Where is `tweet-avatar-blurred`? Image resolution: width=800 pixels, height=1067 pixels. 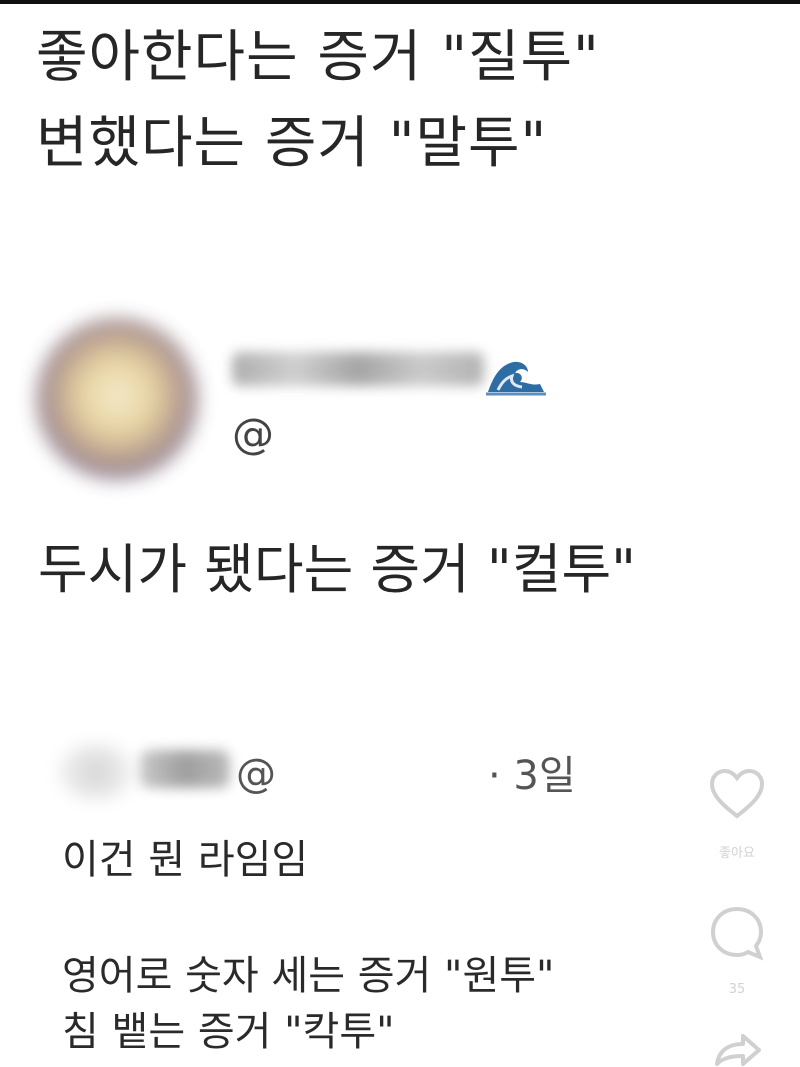 tweet-avatar-blurred is located at coordinates (117, 399).